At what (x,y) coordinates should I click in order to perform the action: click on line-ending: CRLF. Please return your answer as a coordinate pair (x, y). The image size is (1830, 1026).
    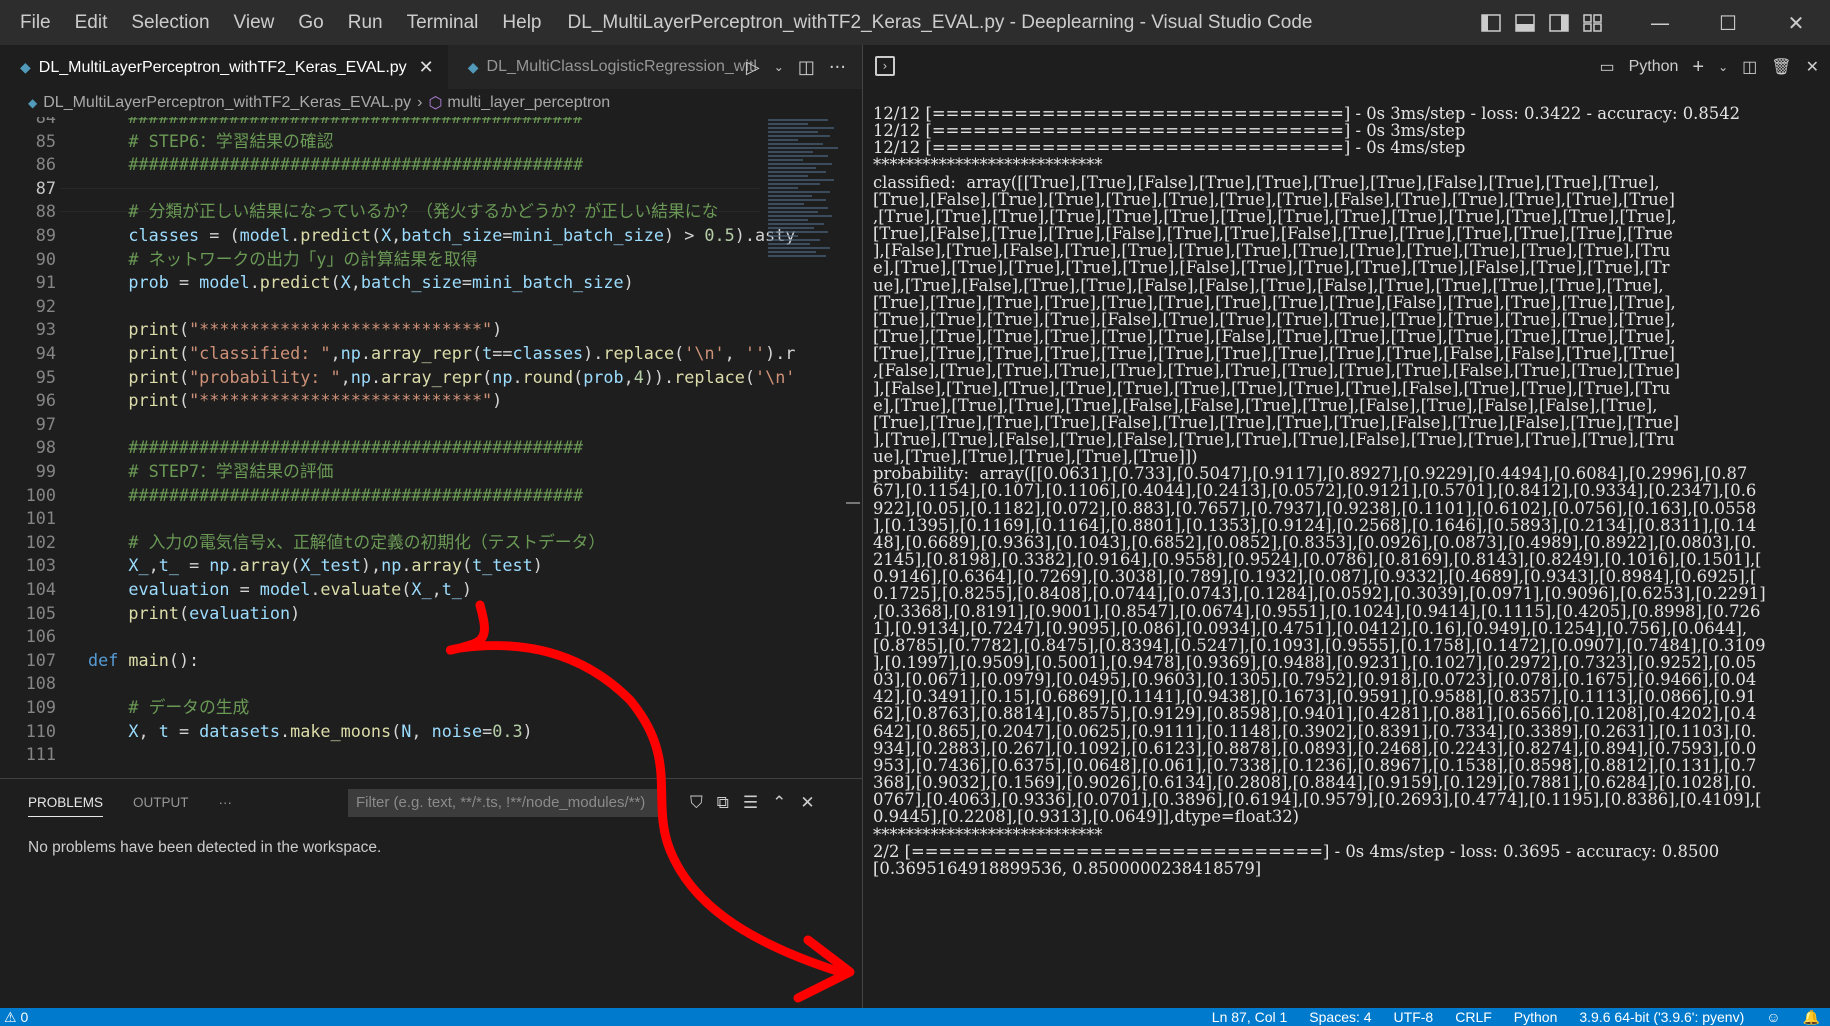
    Looking at the image, I should click on (1473, 1017).